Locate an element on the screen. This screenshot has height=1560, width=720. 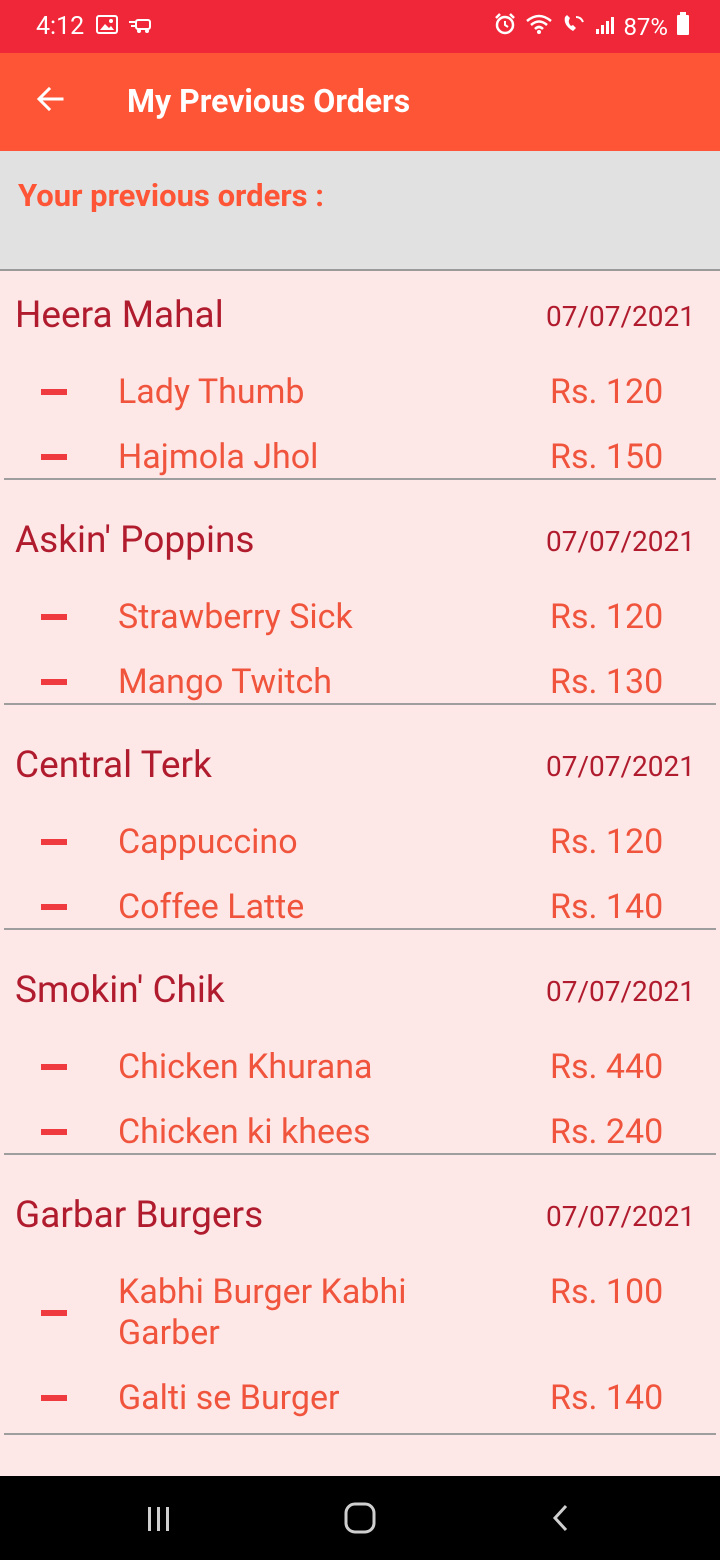
item-name: Kabhi Burger Kabhi Garber is located at coordinates (262, 1312).